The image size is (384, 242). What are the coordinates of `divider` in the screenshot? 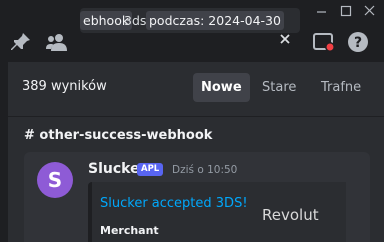 It's located at (196, 116).